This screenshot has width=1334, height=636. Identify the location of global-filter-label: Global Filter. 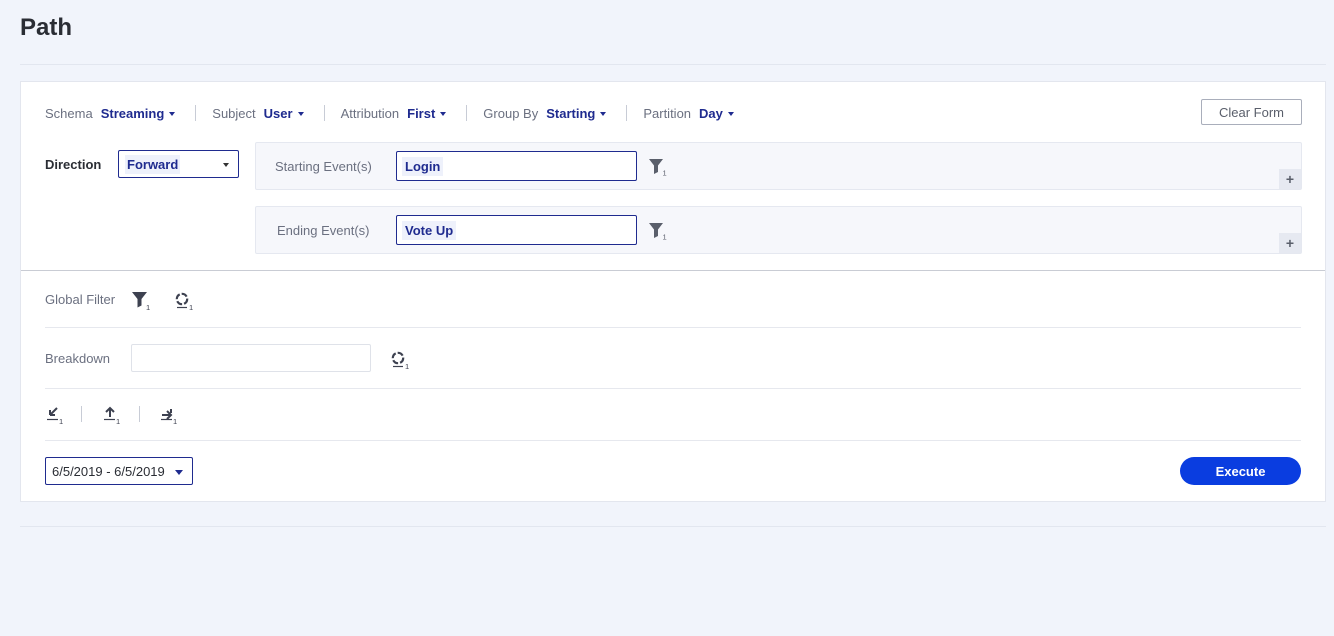
(80, 299).